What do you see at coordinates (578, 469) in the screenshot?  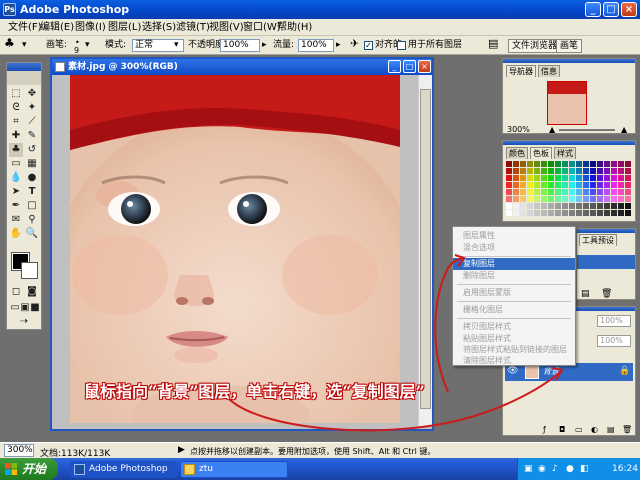 I see `system-tray: ▣ ◉ ♪ ● ◧ 16:24` at bounding box center [578, 469].